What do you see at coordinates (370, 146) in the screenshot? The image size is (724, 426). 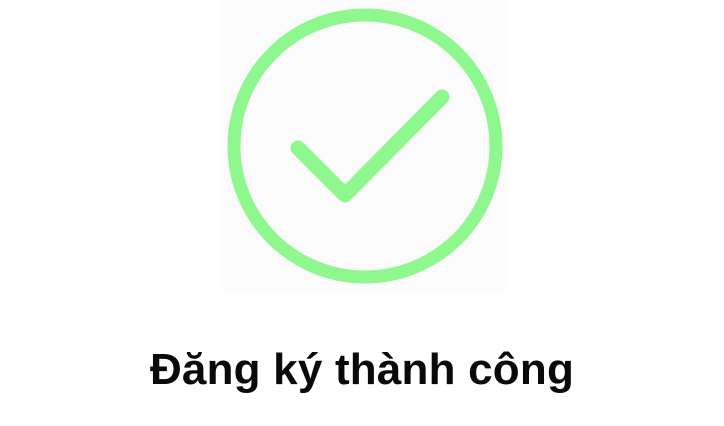 I see `check-mark` at bounding box center [370, 146].